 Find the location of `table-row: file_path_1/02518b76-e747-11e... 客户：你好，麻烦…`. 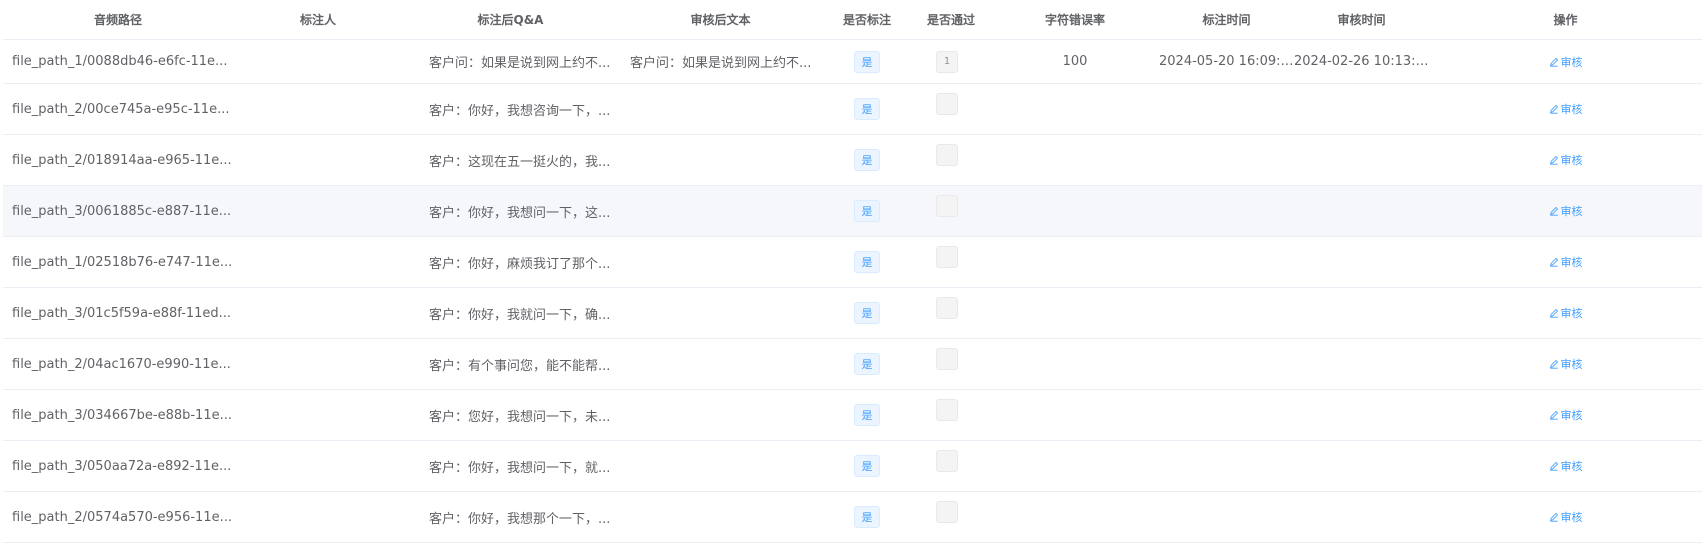

table-row: file_path_1/02518b76-e747-11e... 客户：你好，麻烦… is located at coordinates (852, 262).